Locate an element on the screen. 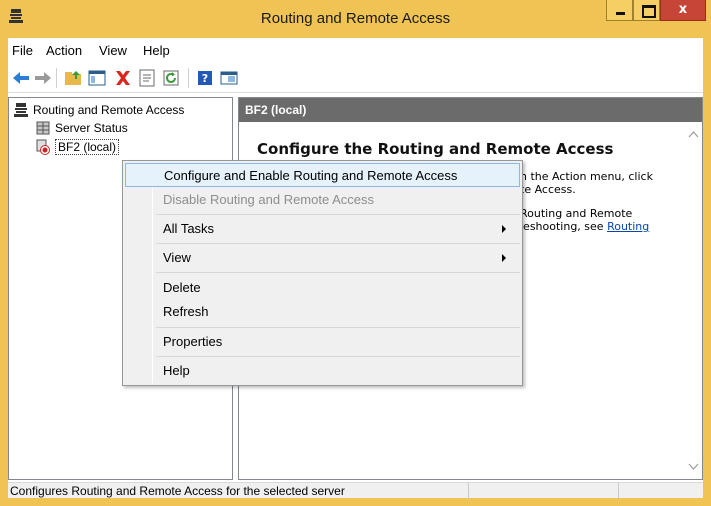 This screenshot has width=711, height=506. menu-item-label: Help is located at coordinates (176, 370).